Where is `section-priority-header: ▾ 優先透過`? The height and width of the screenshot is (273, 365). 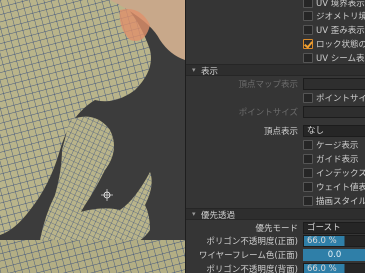 section-priority-header: ▾ 優先透過 is located at coordinates (275, 214).